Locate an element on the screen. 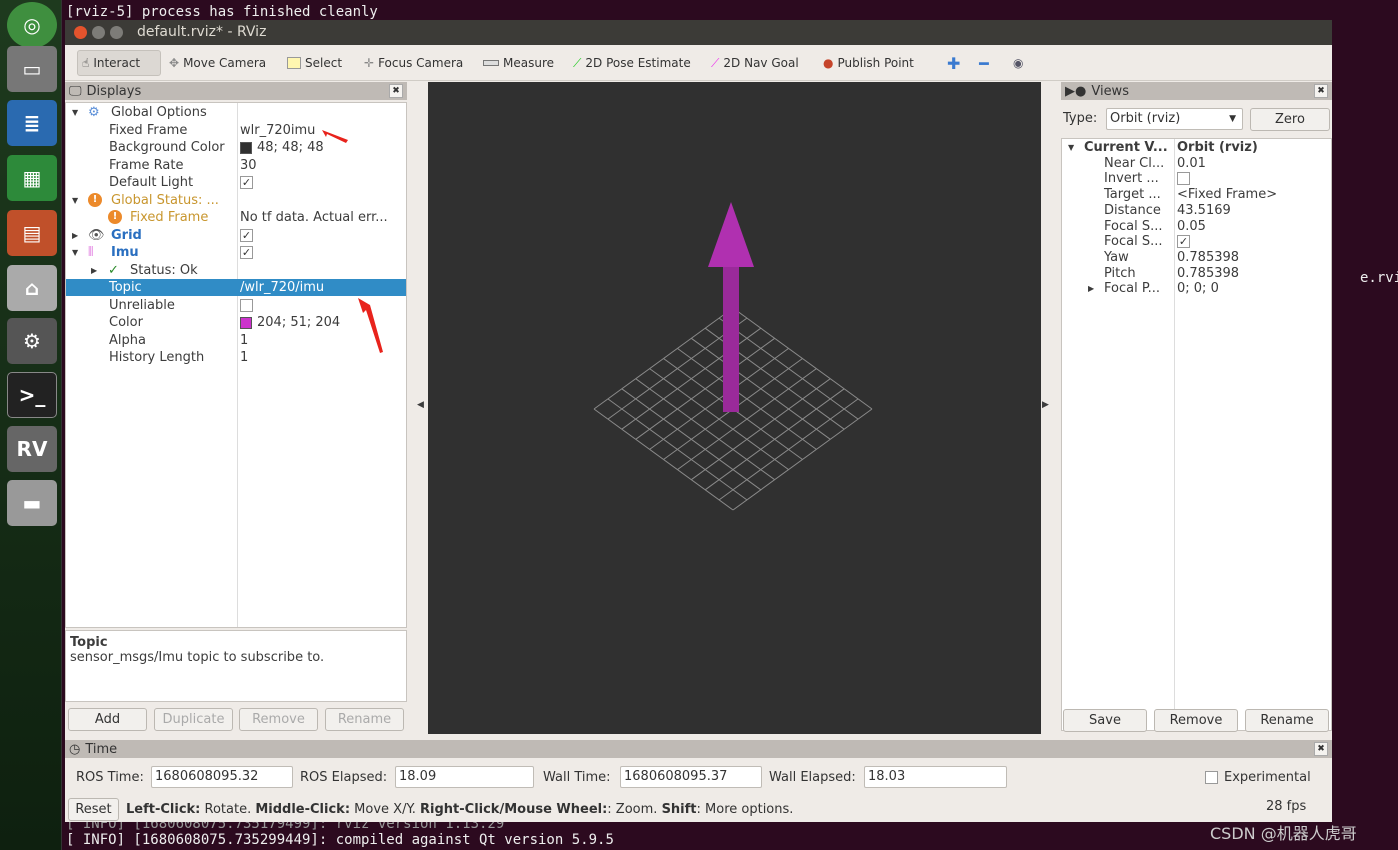 Image resolution: width=1398 pixels, height=850 pixels. rviz-icon: RV is located at coordinates (32, 449).